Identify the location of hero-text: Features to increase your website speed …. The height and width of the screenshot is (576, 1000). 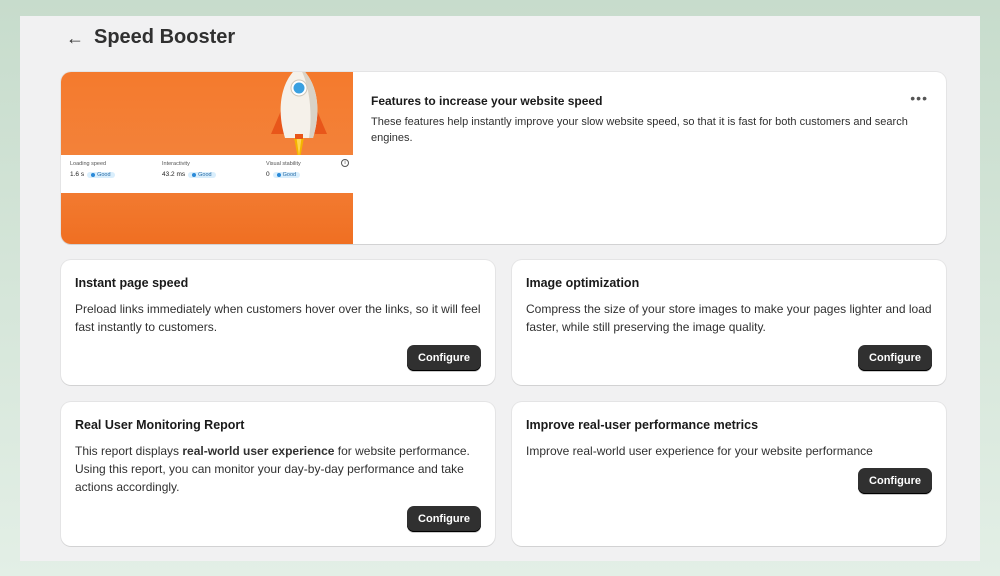
(651, 120).